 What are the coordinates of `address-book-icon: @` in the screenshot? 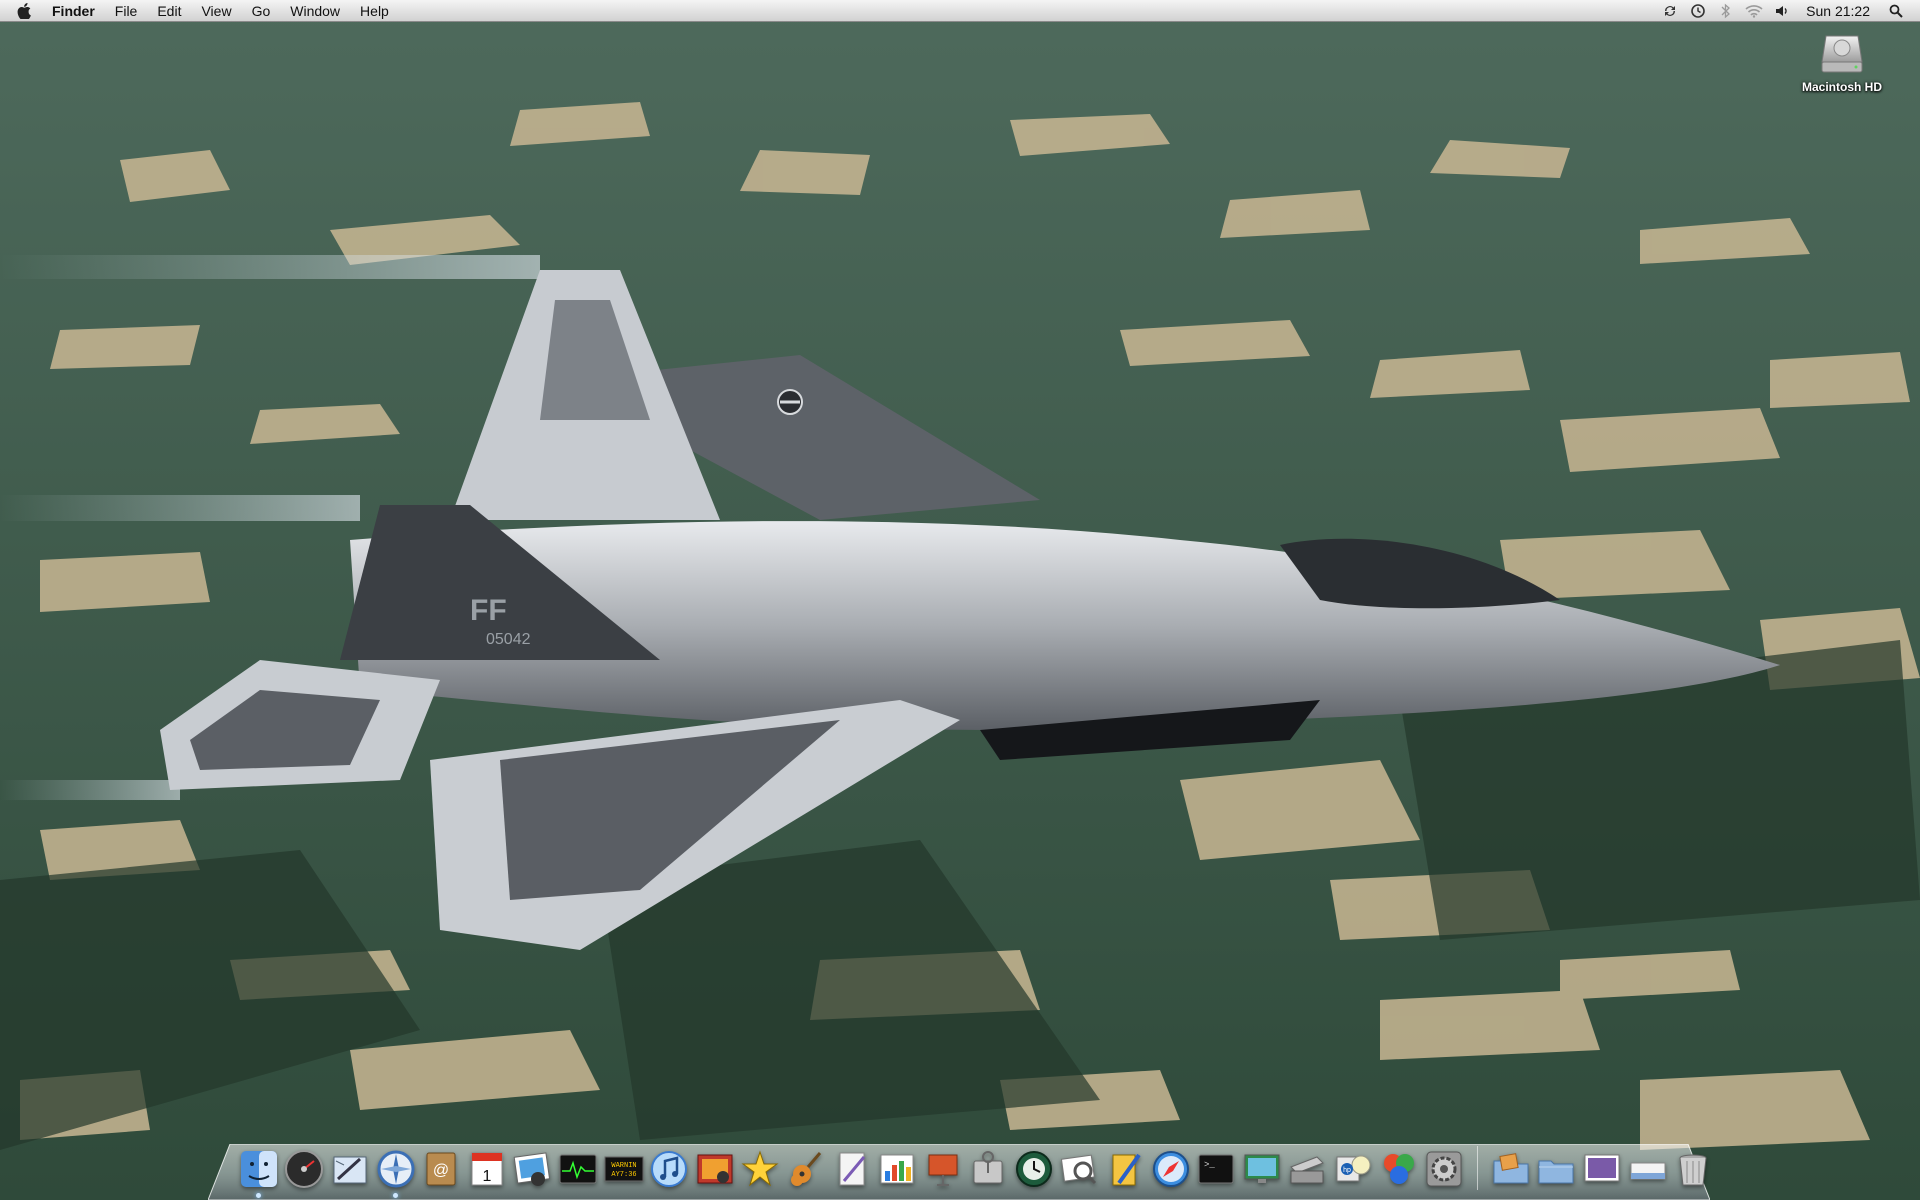 It's located at (441, 1169).